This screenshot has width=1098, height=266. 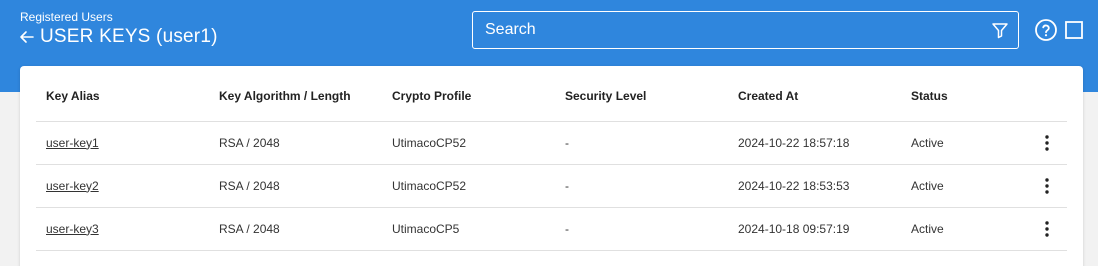 I want to click on created-at-cell: 2024-10-18 09:57:19, so click(x=814, y=229).